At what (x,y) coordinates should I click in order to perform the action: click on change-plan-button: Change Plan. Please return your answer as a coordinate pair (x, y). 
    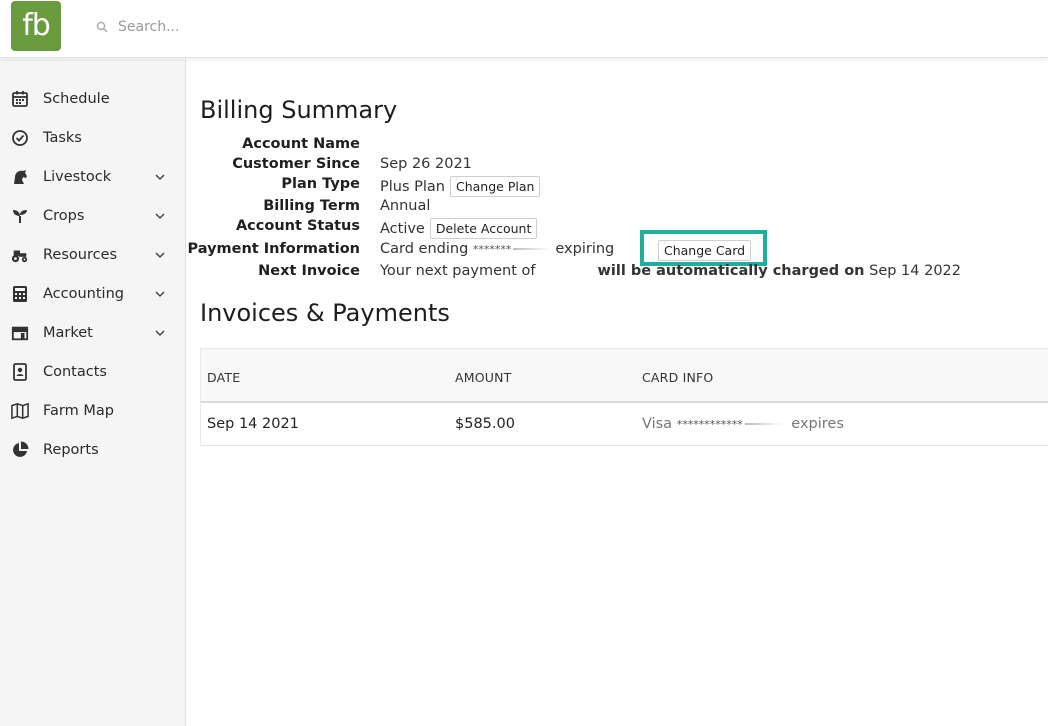
    Looking at the image, I should click on (495, 186).